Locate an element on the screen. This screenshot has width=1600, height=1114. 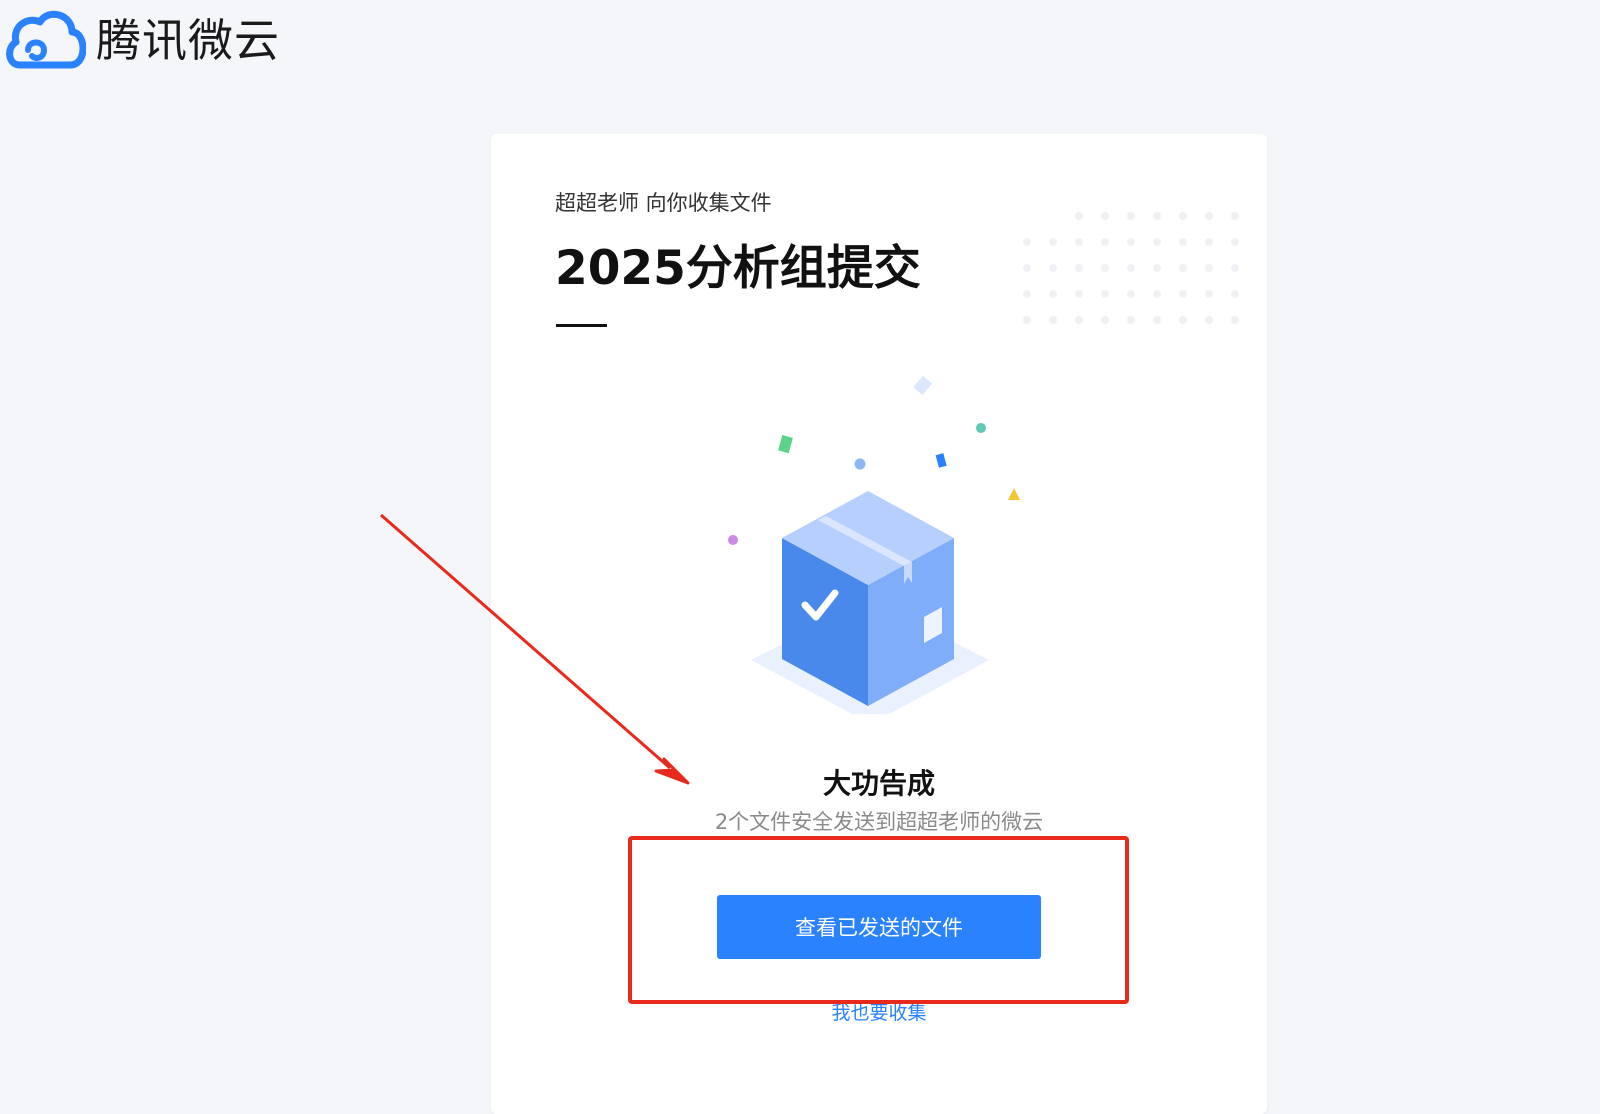
view-sent-files-button: 查看已发送的文件 is located at coordinates (879, 927).